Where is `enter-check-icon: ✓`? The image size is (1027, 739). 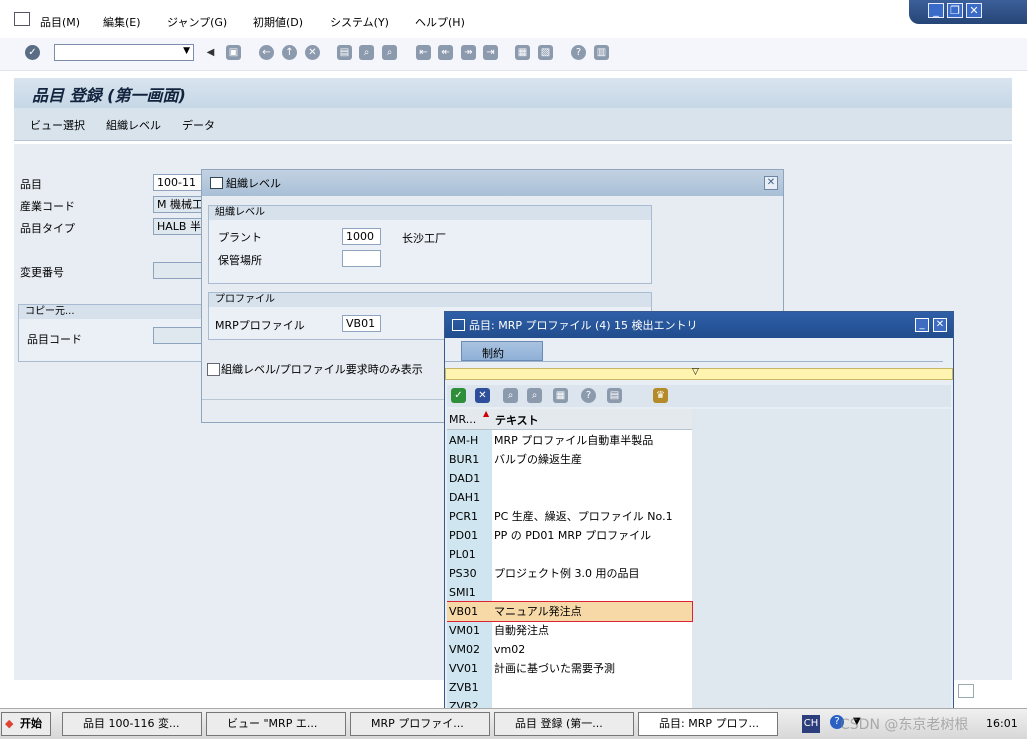 enter-check-icon: ✓ is located at coordinates (32, 52).